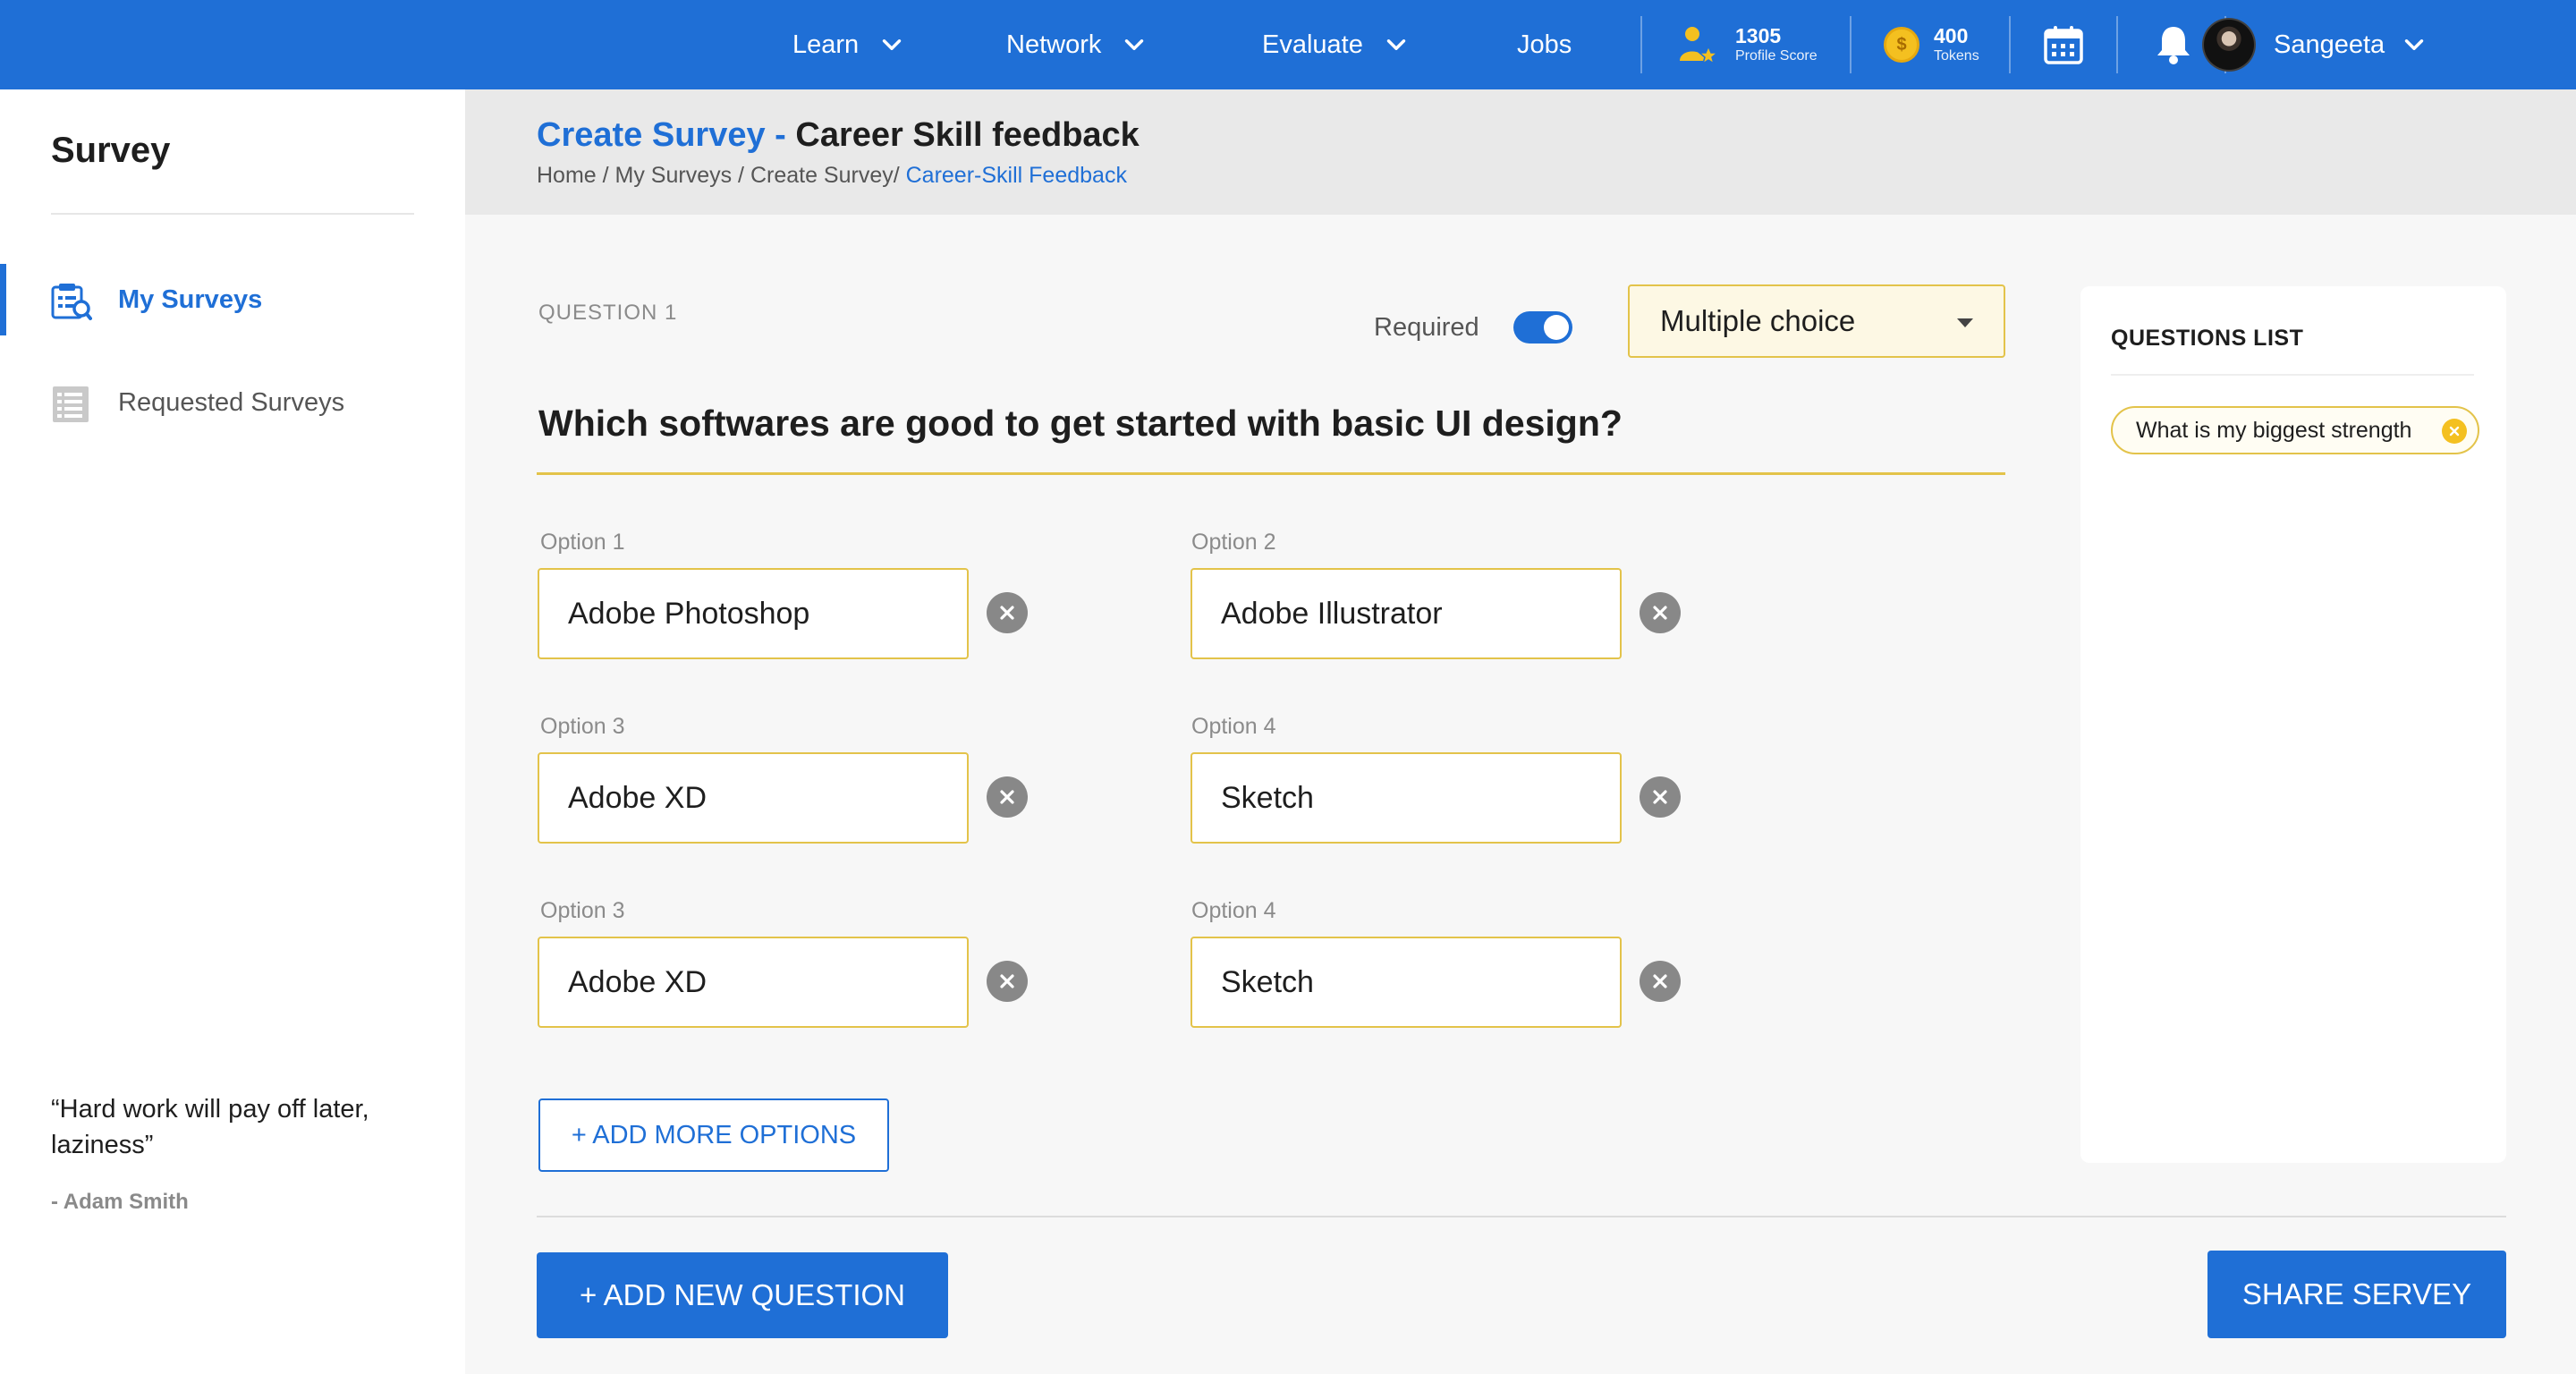 The height and width of the screenshot is (1374, 2576). I want to click on option-input: Adobe Illustrator, so click(1406, 613).